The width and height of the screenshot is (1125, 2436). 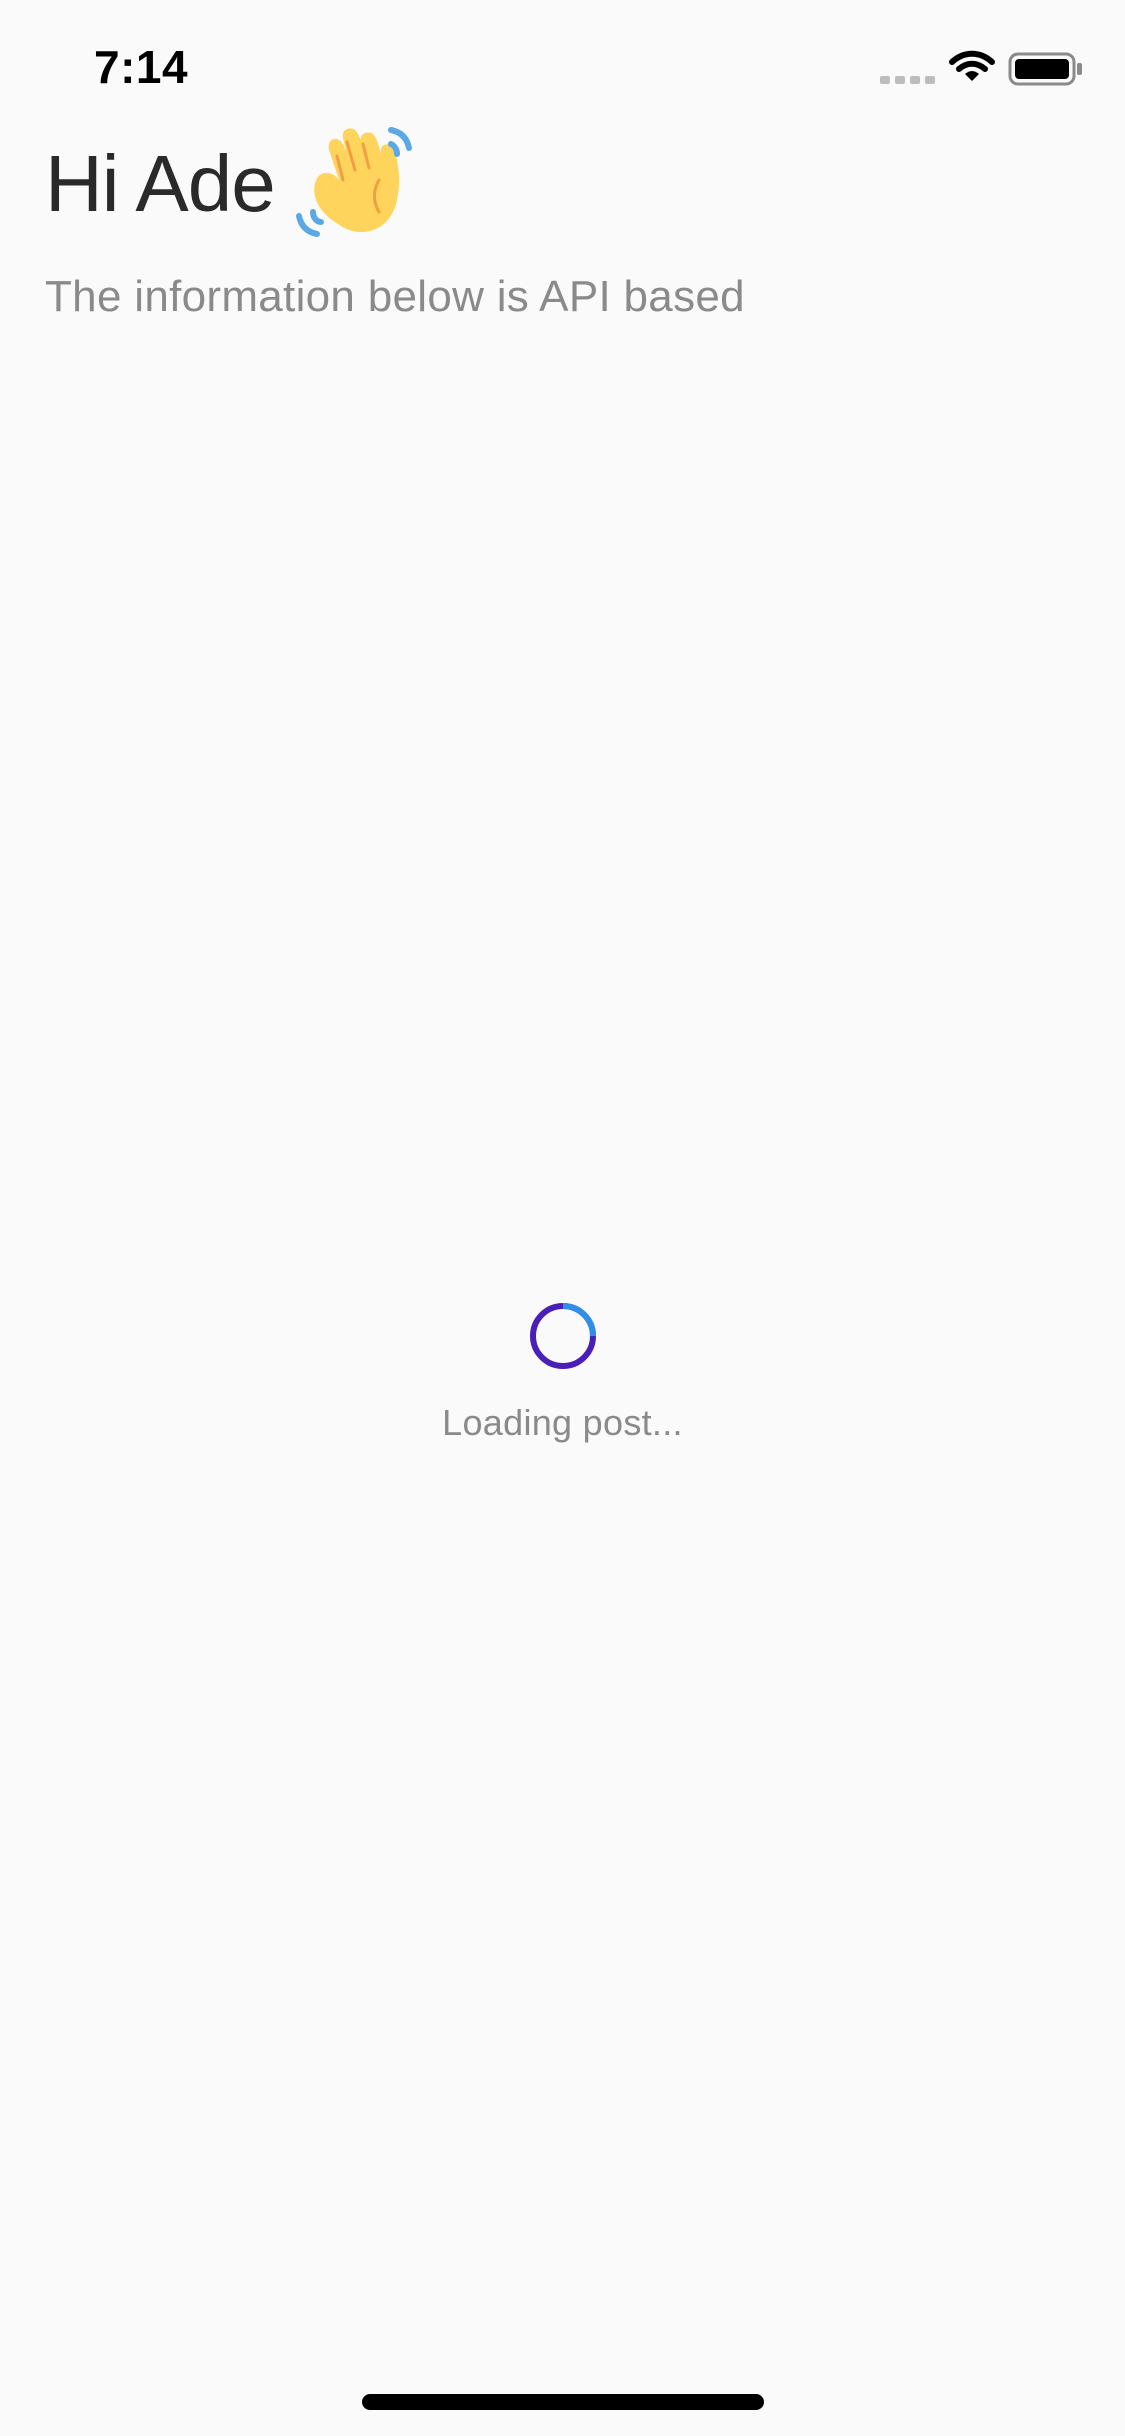 I want to click on greeting-row: Hi Ade, so click(x=231, y=184).